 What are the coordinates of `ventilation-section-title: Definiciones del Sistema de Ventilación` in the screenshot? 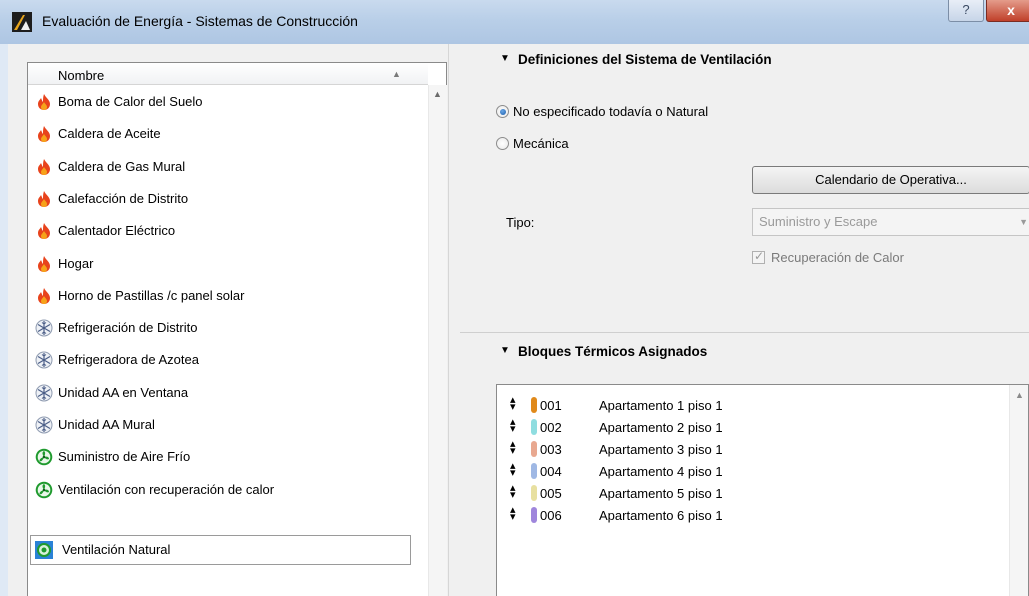 It's located at (645, 59).